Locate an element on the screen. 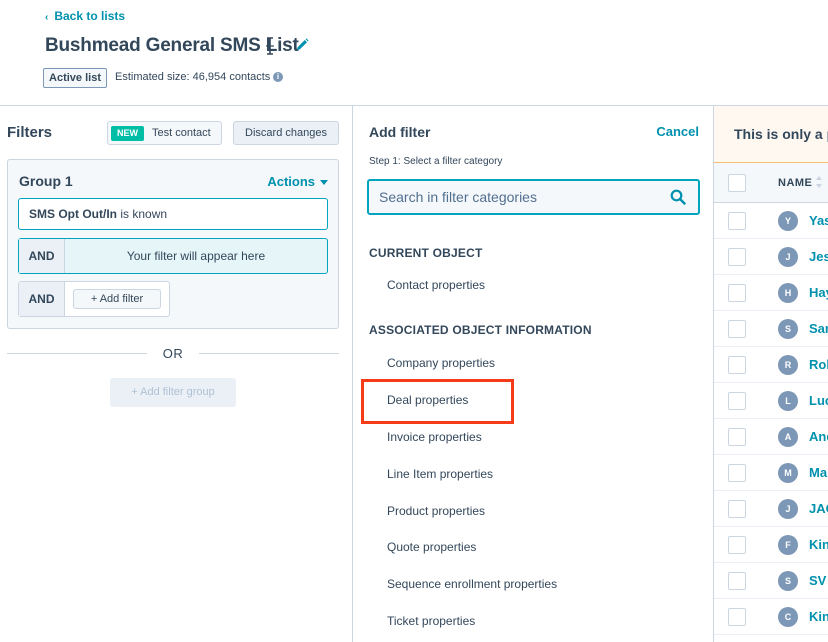 The height and width of the screenshot is (642, 828). search-icon is located at coordinates (678, 197).